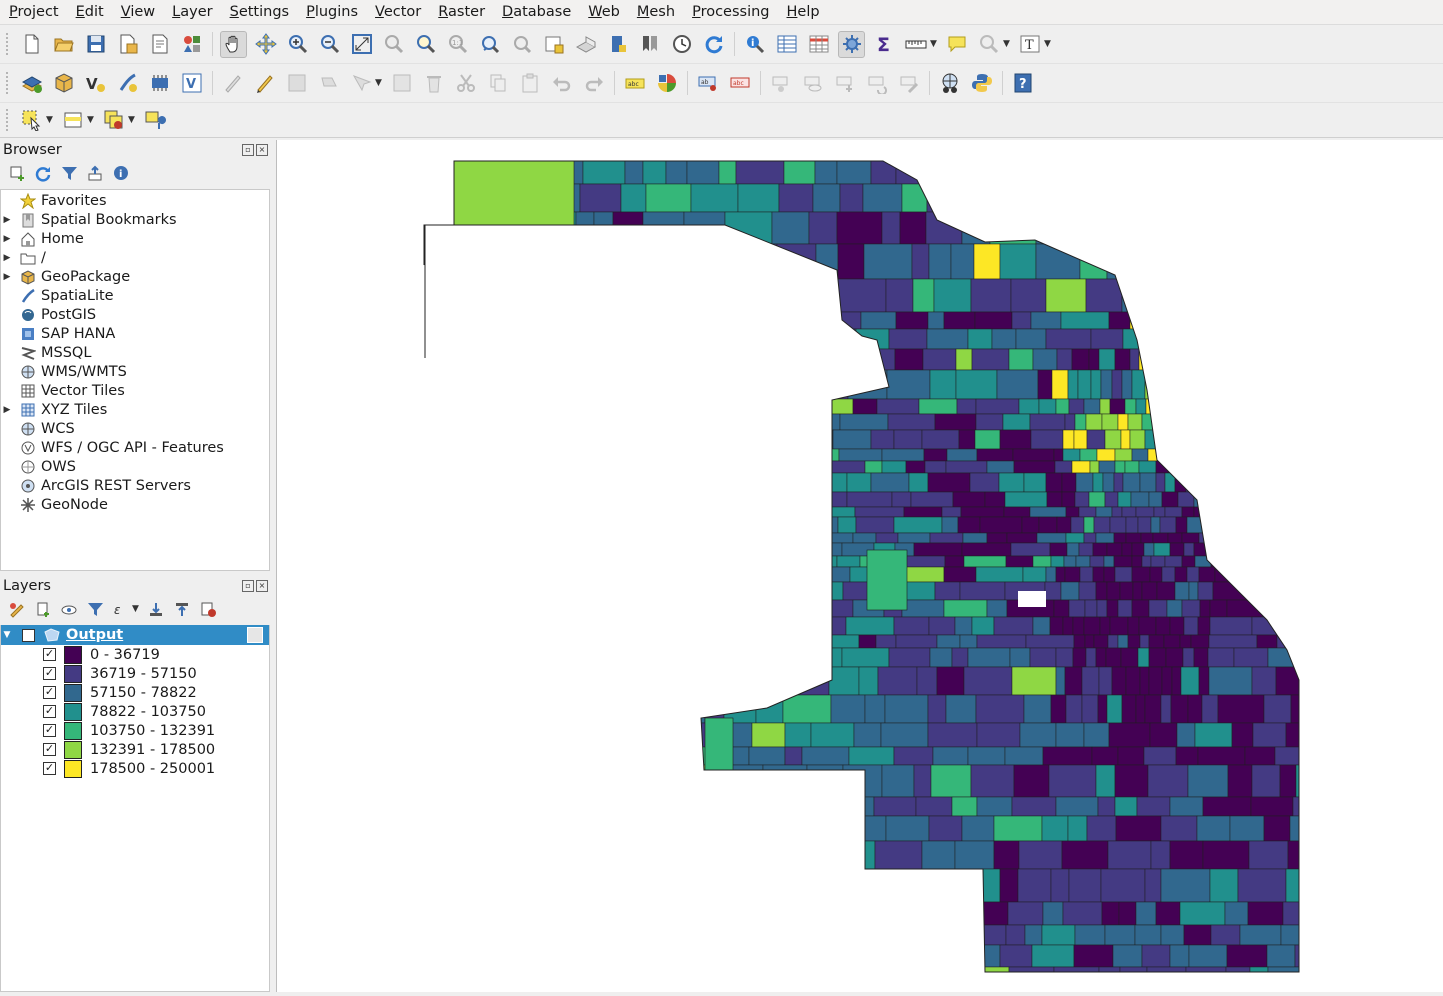 This screenshot has width=1443, height=996. Describe the element at coordinates (135, 371) in the screenshot. I see `browser-item-wms-wmts: WMS/WMTS` at that location.